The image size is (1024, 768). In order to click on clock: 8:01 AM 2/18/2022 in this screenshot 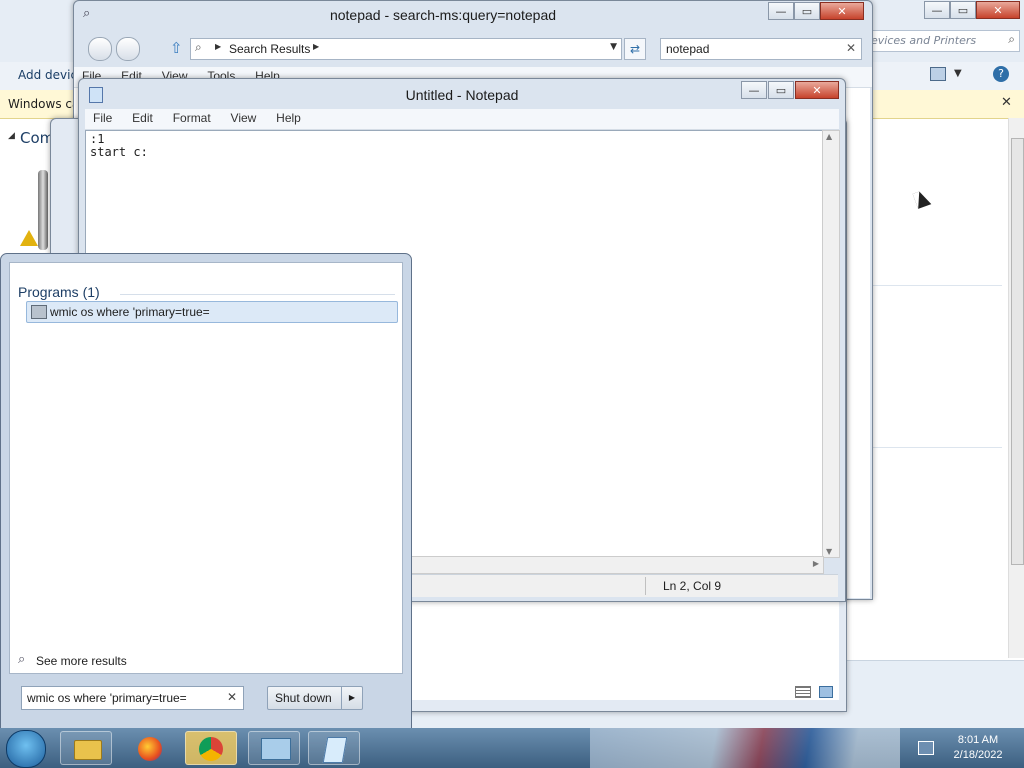, I will do `click(978, 749)`.